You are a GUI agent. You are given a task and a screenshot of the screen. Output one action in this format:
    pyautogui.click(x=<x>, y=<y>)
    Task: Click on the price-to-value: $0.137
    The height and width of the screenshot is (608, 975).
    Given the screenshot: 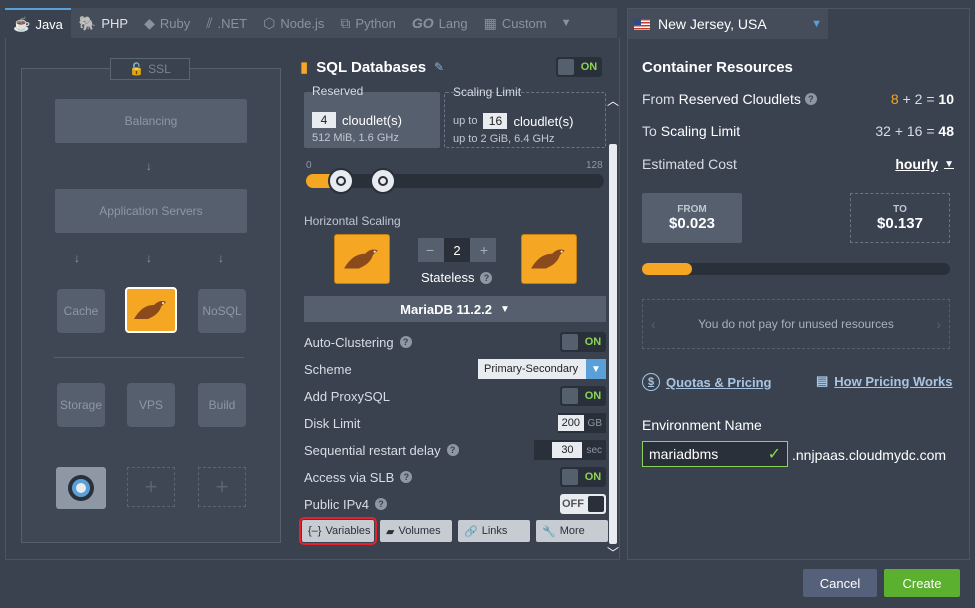 What is the action you would take?
    pyautogui.click(x=900, y=223)
    